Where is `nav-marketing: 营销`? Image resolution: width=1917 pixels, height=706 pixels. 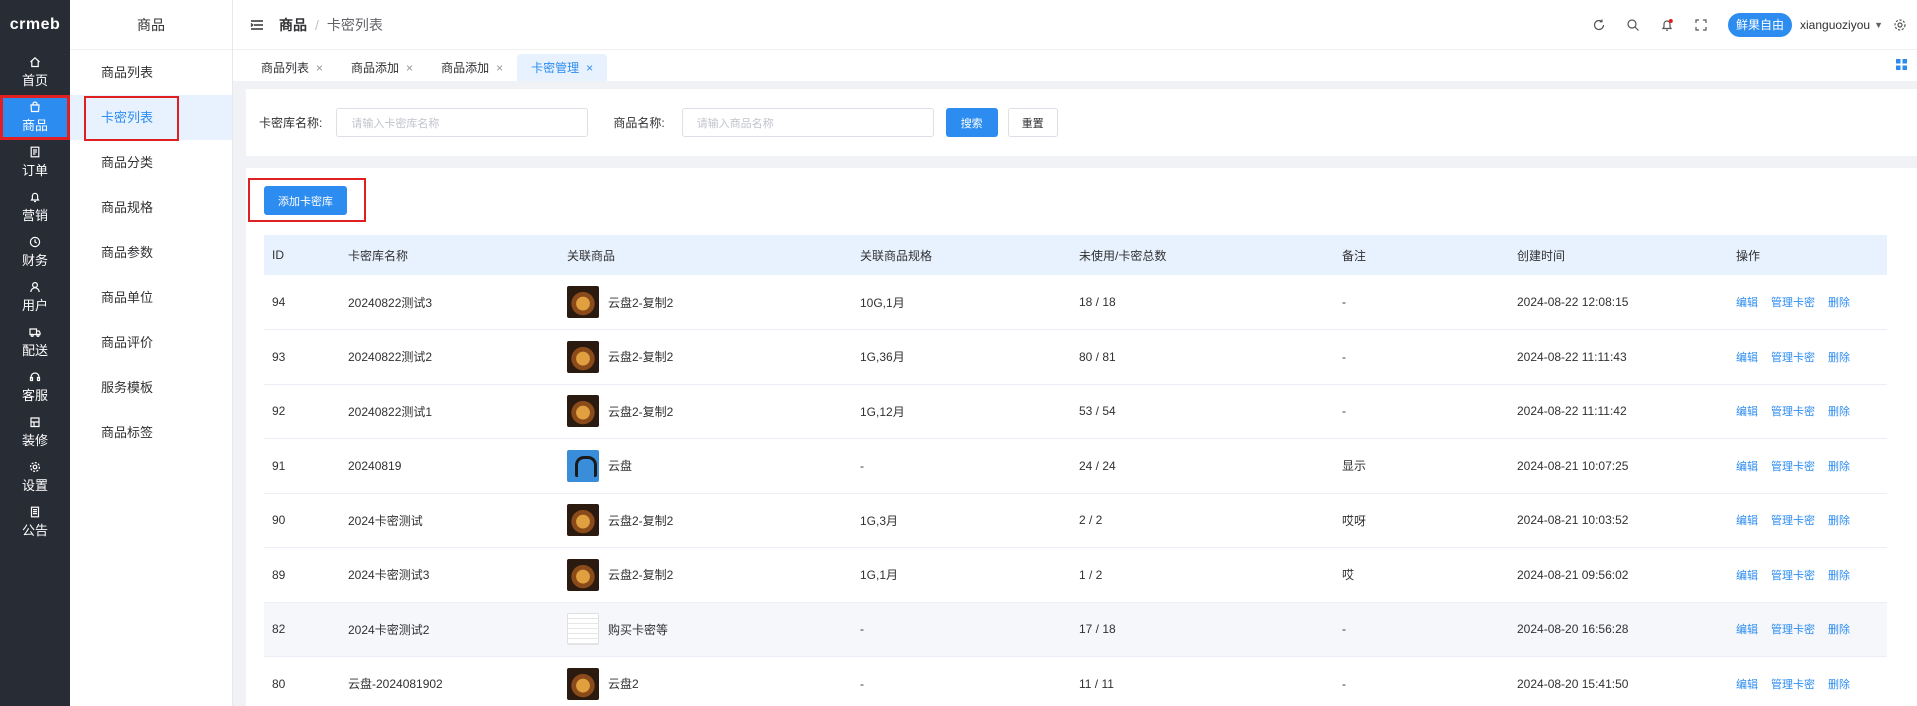
nav-marketing: 营销 is located at coordinates (35, 207).